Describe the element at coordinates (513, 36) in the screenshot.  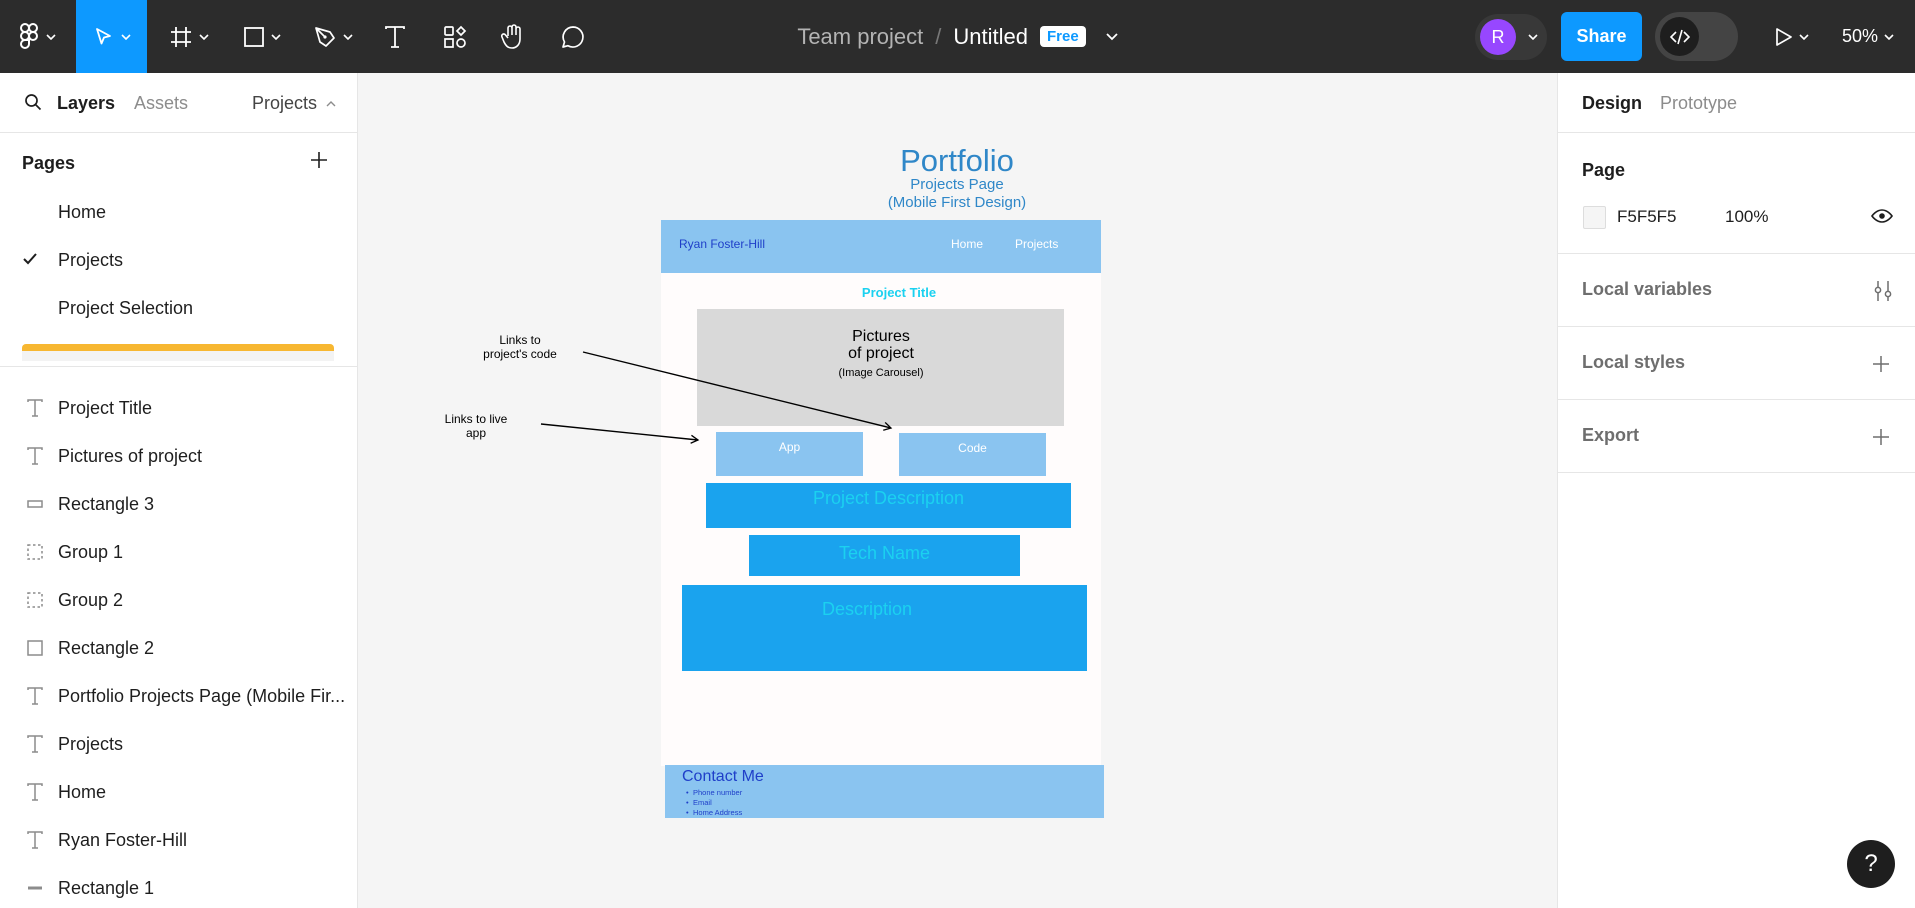
I see `hand-tool-button` at that location.